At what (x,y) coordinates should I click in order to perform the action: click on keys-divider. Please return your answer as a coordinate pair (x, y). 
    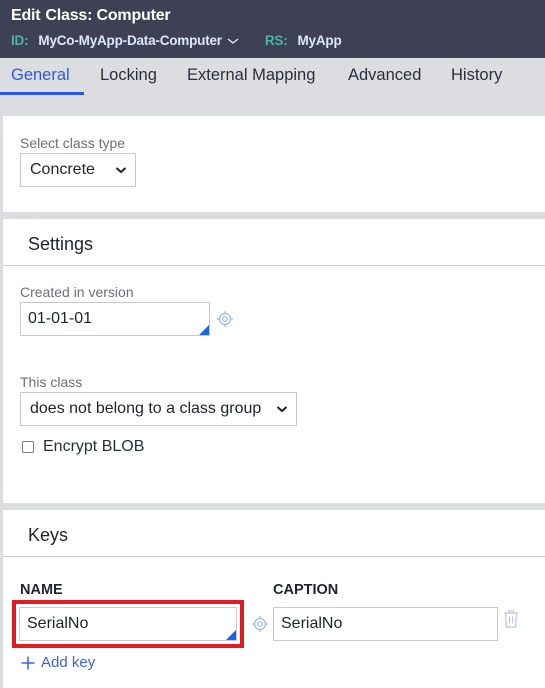
    Looking at the image, I should click on (274, 556).